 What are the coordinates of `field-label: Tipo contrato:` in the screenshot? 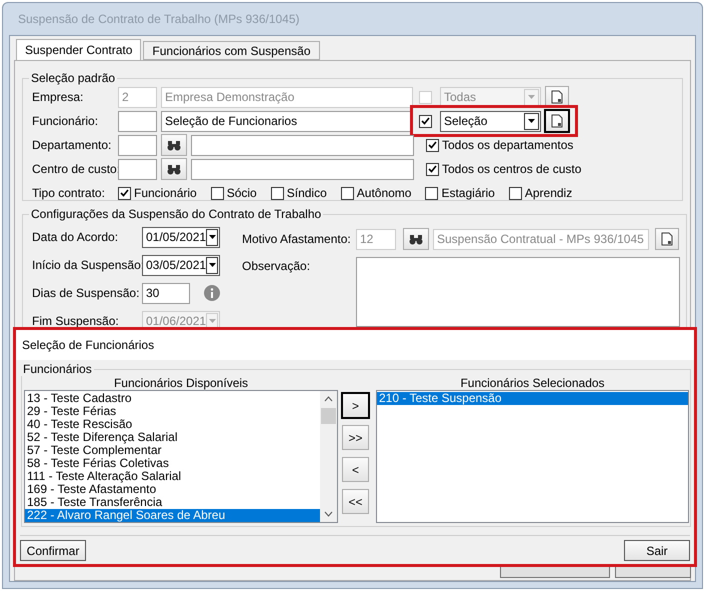 It's located at (69, 193).